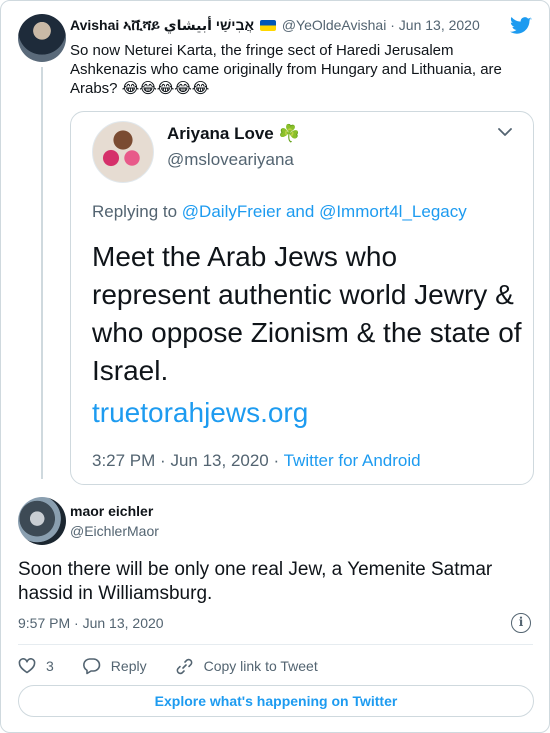 This screenshot has width=550, height=733. Describe the element at coordinates (123, 460) in the screenshot. I see `quoted-tweet-time: 3:27 PM` at that location.